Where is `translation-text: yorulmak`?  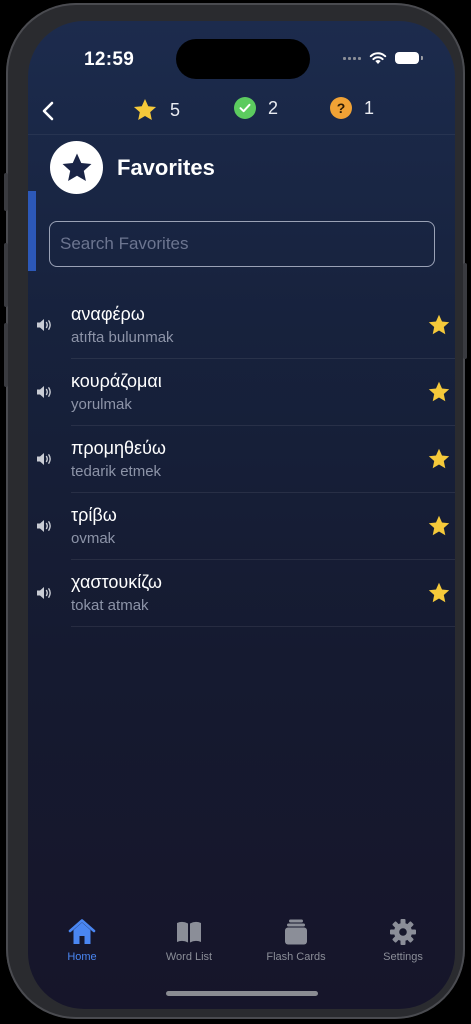 translation-text: yorulmak is located at coordinates (101, 404).